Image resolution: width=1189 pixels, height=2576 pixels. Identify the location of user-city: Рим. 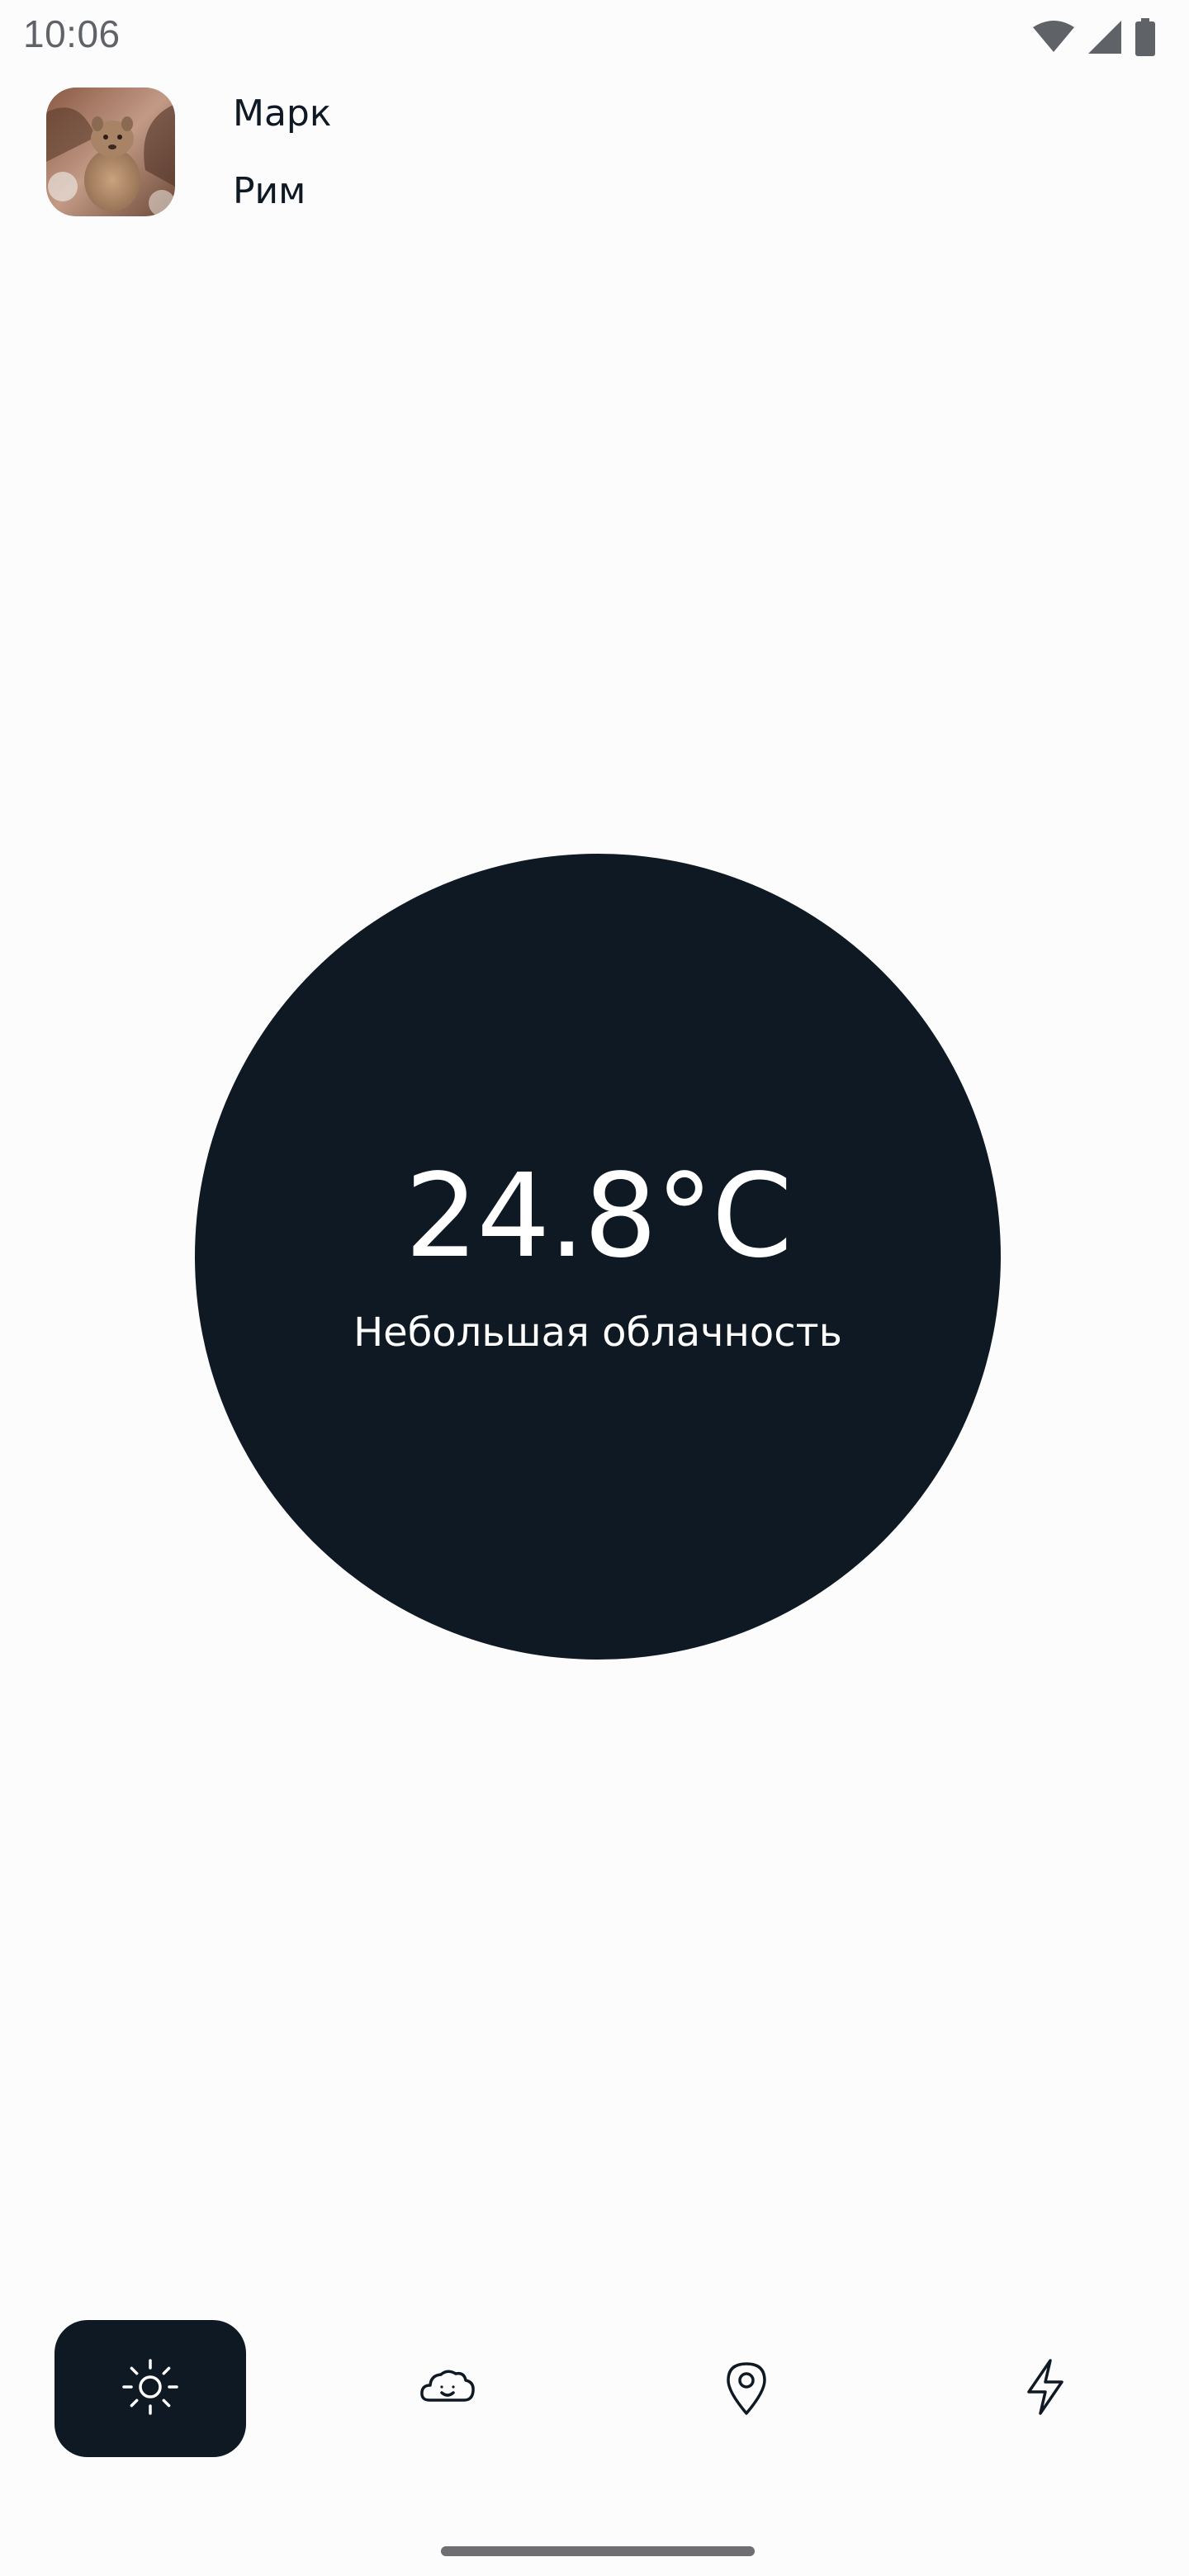
(269, 191).